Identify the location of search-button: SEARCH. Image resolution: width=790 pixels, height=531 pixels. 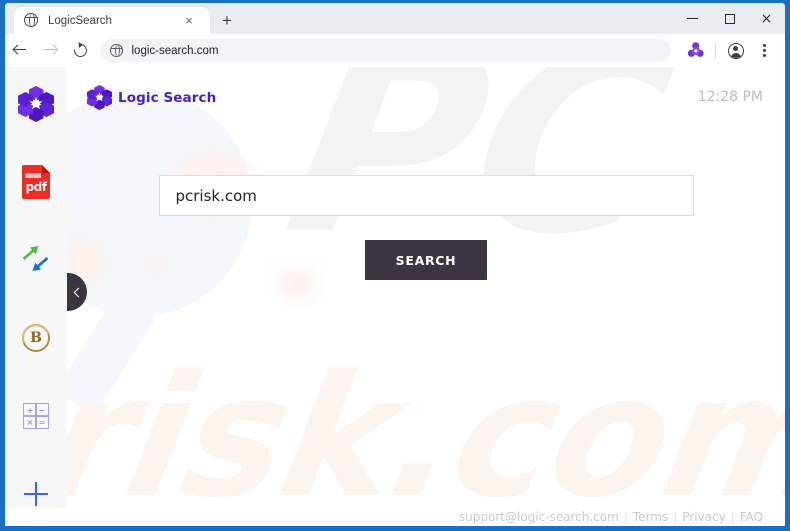
(426, 260).